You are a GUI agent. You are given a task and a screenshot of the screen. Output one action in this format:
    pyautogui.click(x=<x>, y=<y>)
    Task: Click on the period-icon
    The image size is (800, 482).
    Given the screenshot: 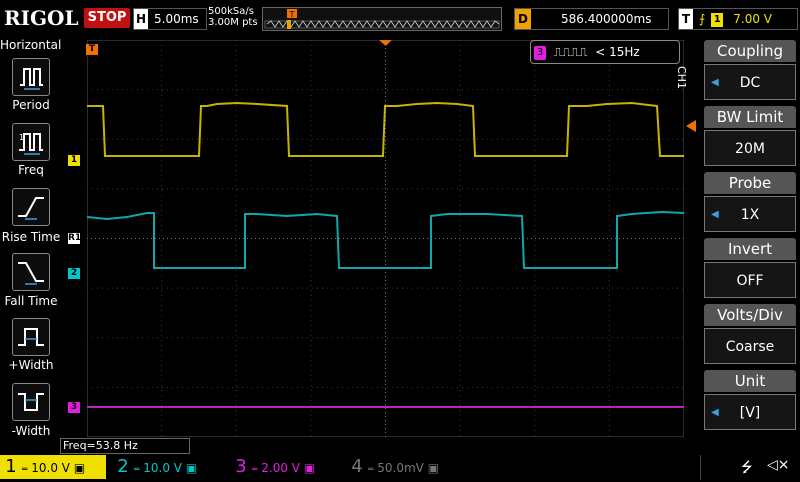 What is the action you would take?
    pyautogui.click(x=31, y=79)
    